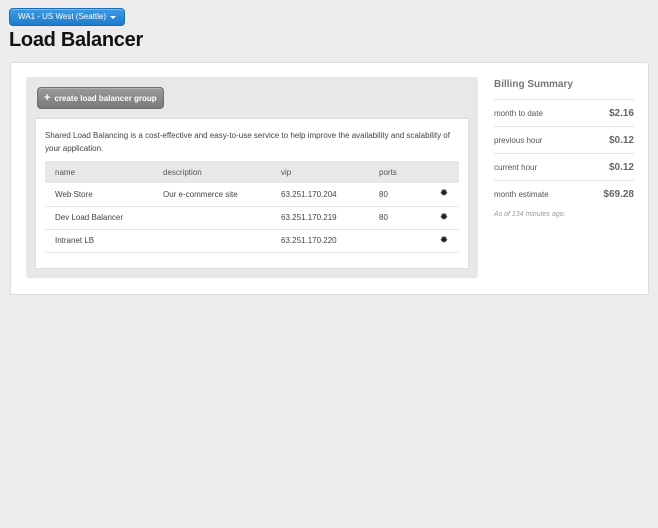 The height and width of the screenshot is (528, 658). I want to click on billing-row-current-hour: current hour $0.12, so click(564, 166).